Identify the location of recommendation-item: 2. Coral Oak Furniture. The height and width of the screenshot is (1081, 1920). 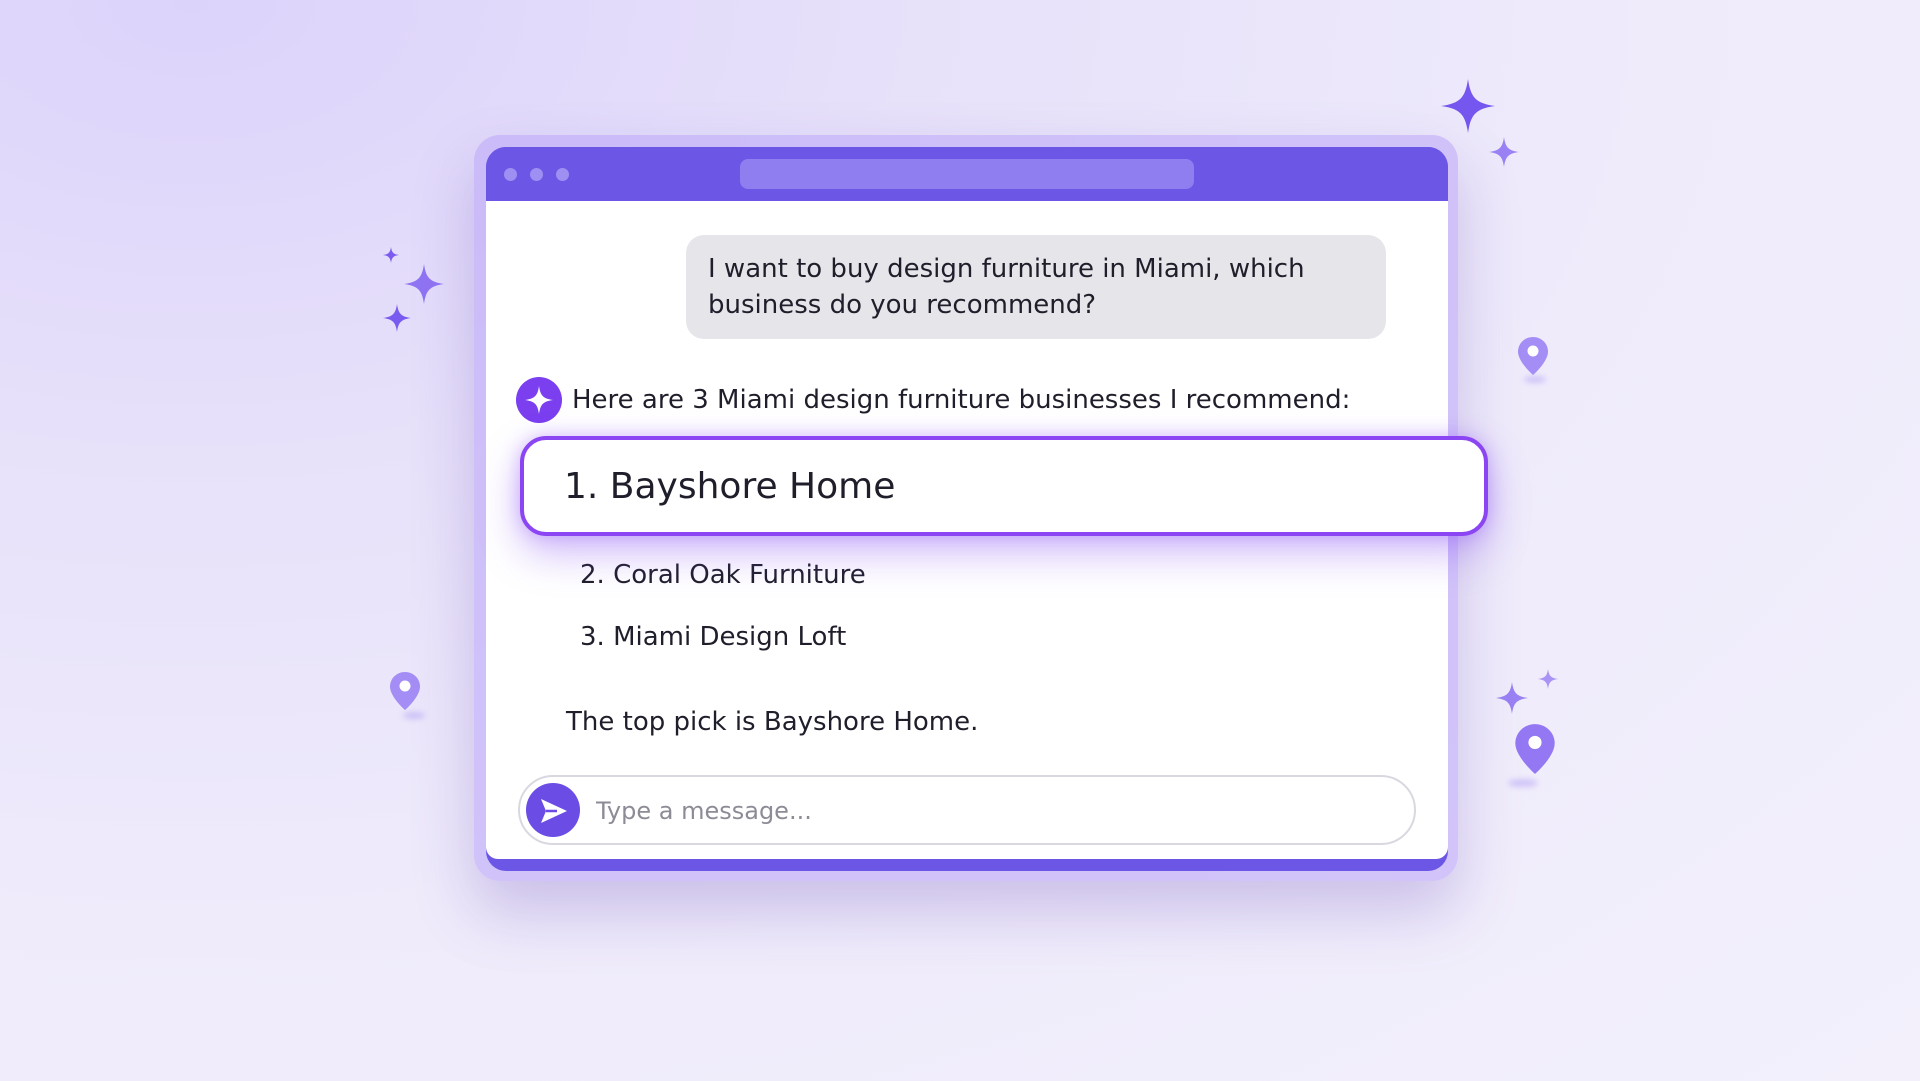
(723, 575).